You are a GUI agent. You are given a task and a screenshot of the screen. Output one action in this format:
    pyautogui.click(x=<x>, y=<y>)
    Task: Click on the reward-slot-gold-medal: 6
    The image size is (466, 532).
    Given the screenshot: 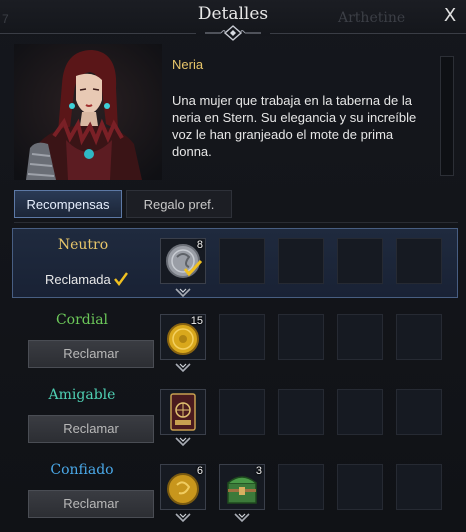 What is the action you would take?
    pyautogui.click(x=183, y=487)
    